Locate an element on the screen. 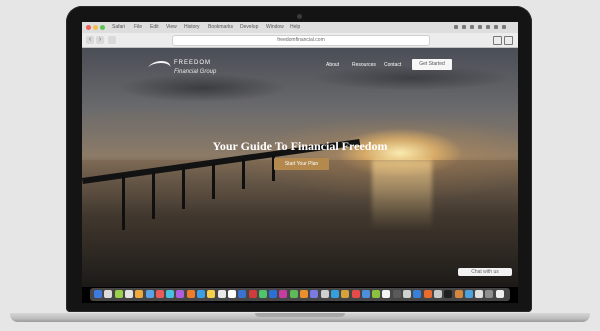 The width and height of the screenshot is (600, 331). hero-cta-button: Start Your Plan is located at coordinates (301, 164).